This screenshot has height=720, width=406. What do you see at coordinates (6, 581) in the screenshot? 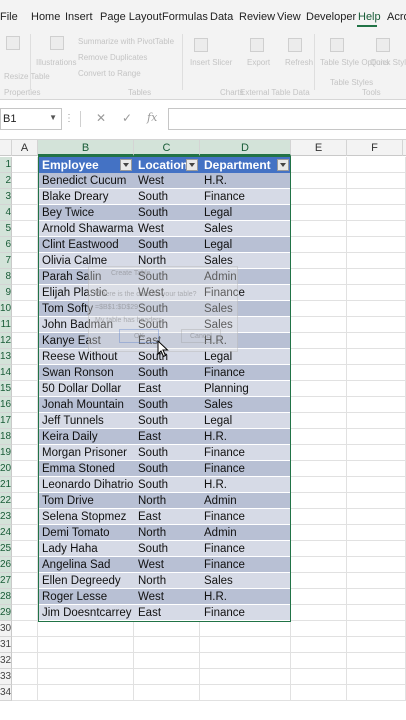
I see `row-header: 27` at bounding box center [6, 581].